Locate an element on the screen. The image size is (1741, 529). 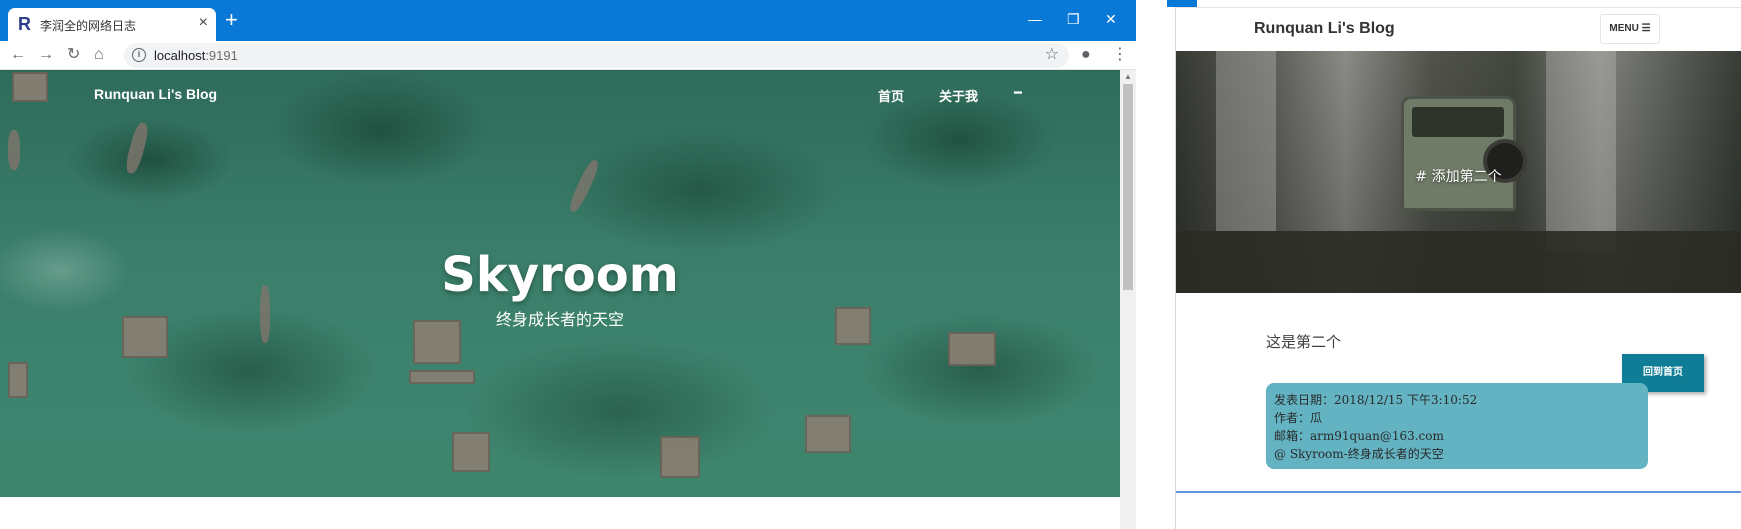
menu-button: MENU ☰ is located at coordinates (1630, 29).